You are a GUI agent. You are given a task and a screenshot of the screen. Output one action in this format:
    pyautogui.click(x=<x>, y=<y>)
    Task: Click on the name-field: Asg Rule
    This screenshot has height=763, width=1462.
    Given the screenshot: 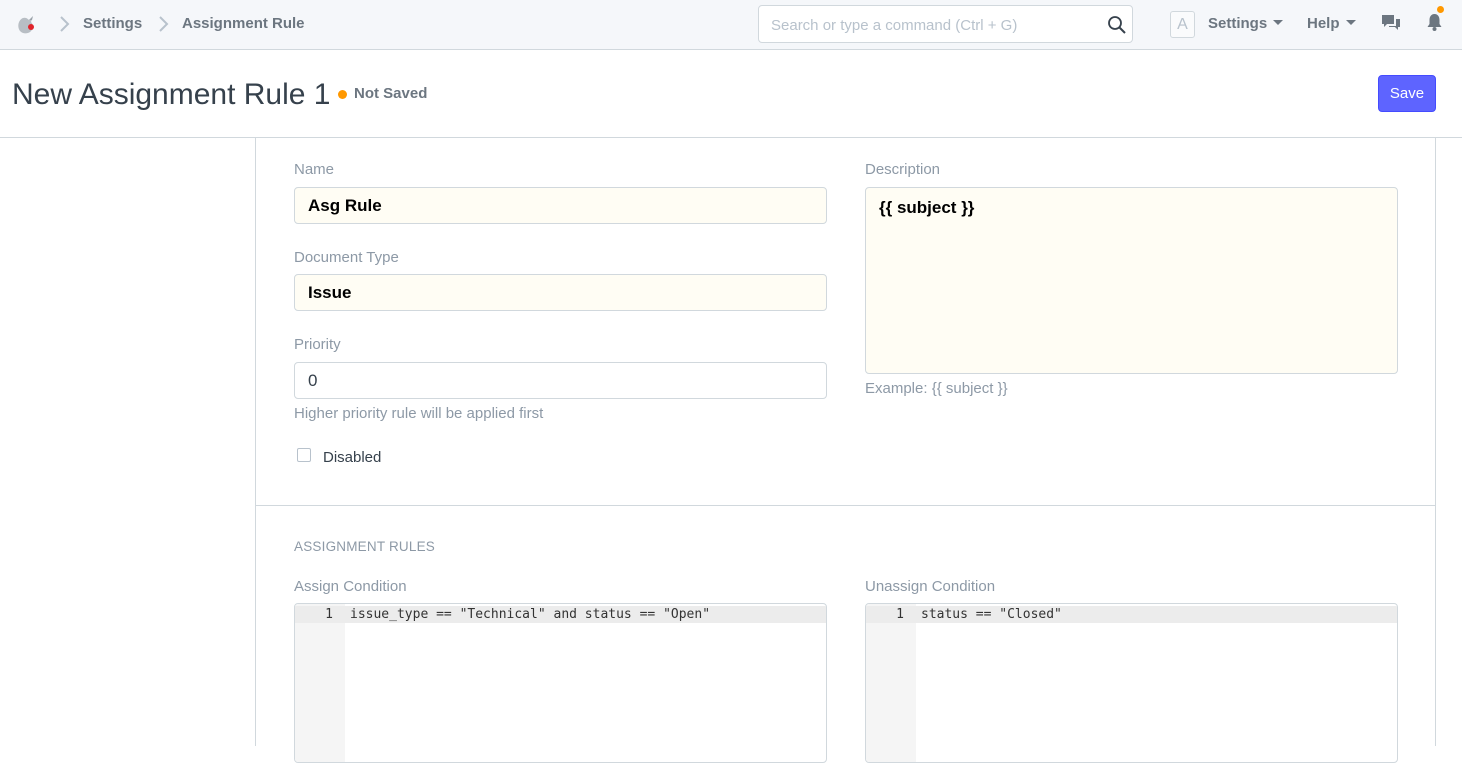 What is the action you would take?
    pyautogui.click(x=560, y=205)
    